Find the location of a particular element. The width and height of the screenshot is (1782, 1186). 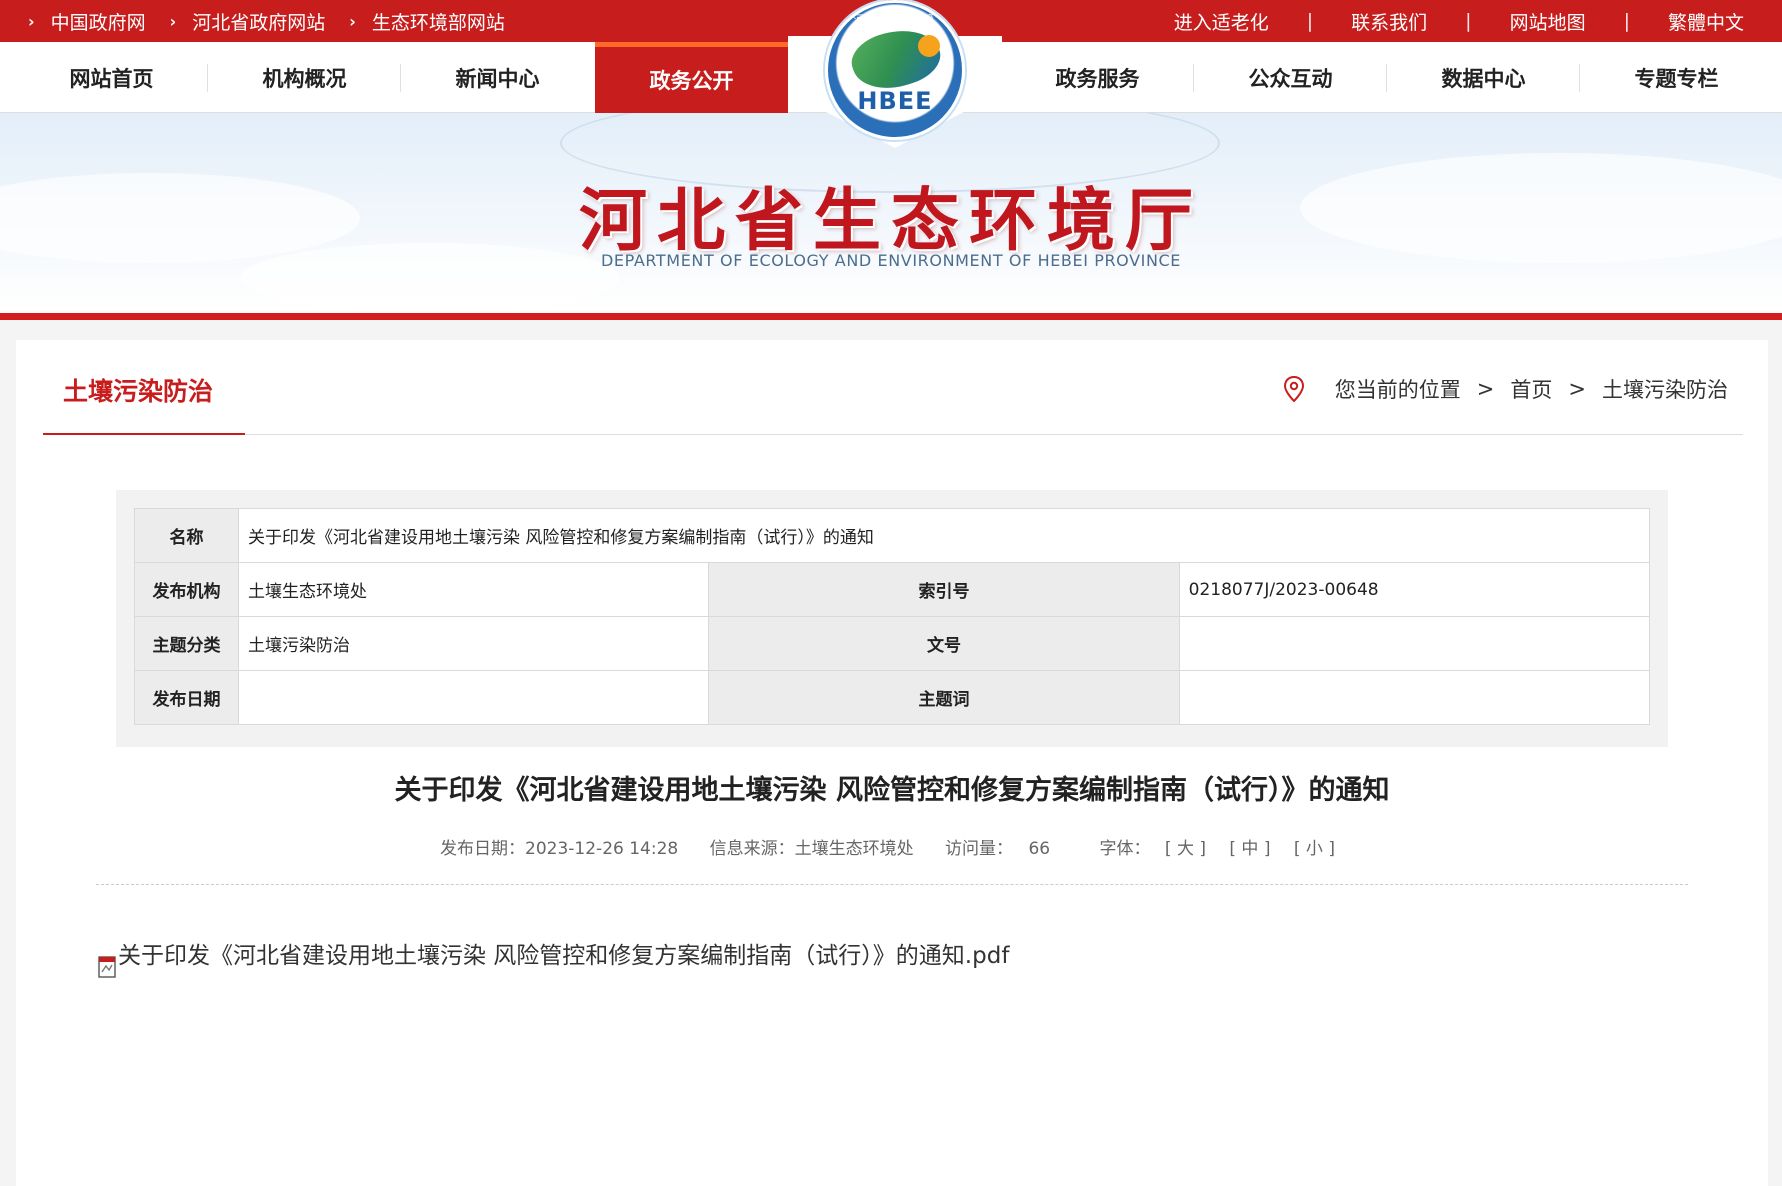

traditional-chinese-link: 繁體中文 is located at coordinates (1706, 21).